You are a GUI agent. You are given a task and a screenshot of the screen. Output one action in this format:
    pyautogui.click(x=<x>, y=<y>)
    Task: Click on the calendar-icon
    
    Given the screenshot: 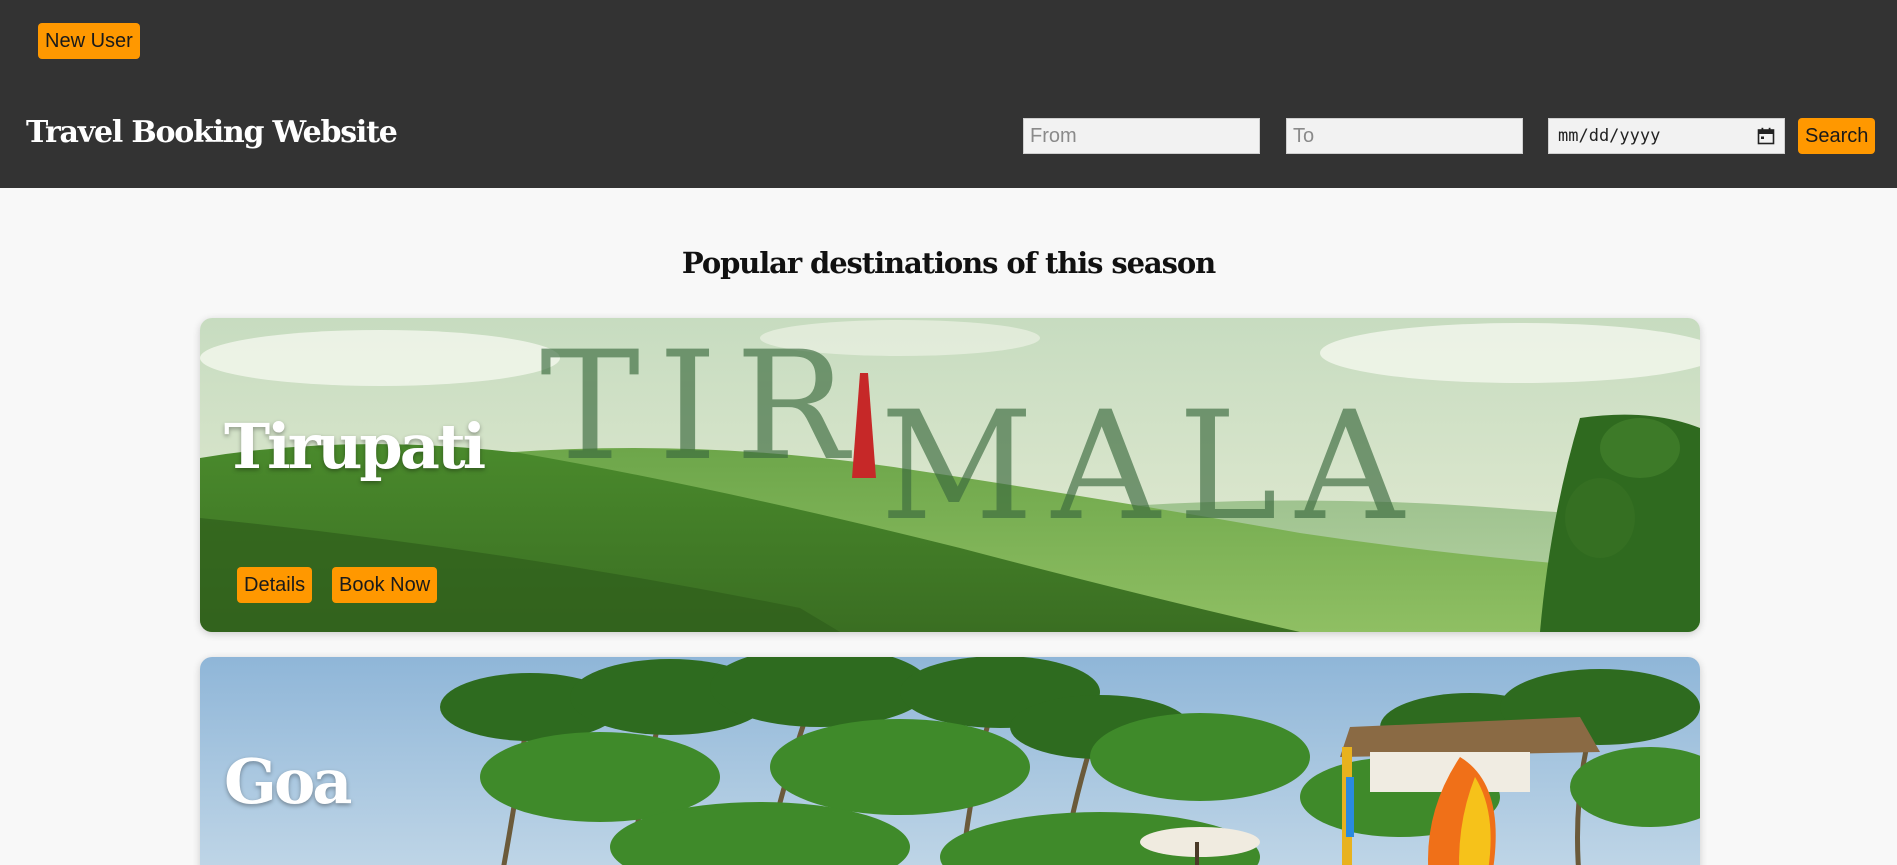 What is the action you would take?
    pyautogui.click(x=1766, y=136)
    